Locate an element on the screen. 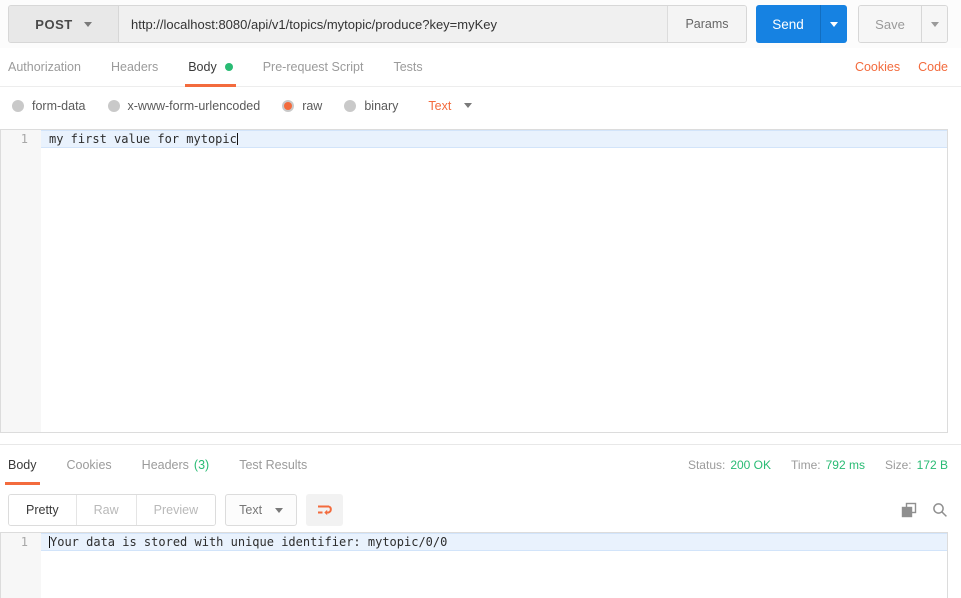 The width and height of the screenshot is (961, 598). radio-label: raw is located at coordinates (312, 105).